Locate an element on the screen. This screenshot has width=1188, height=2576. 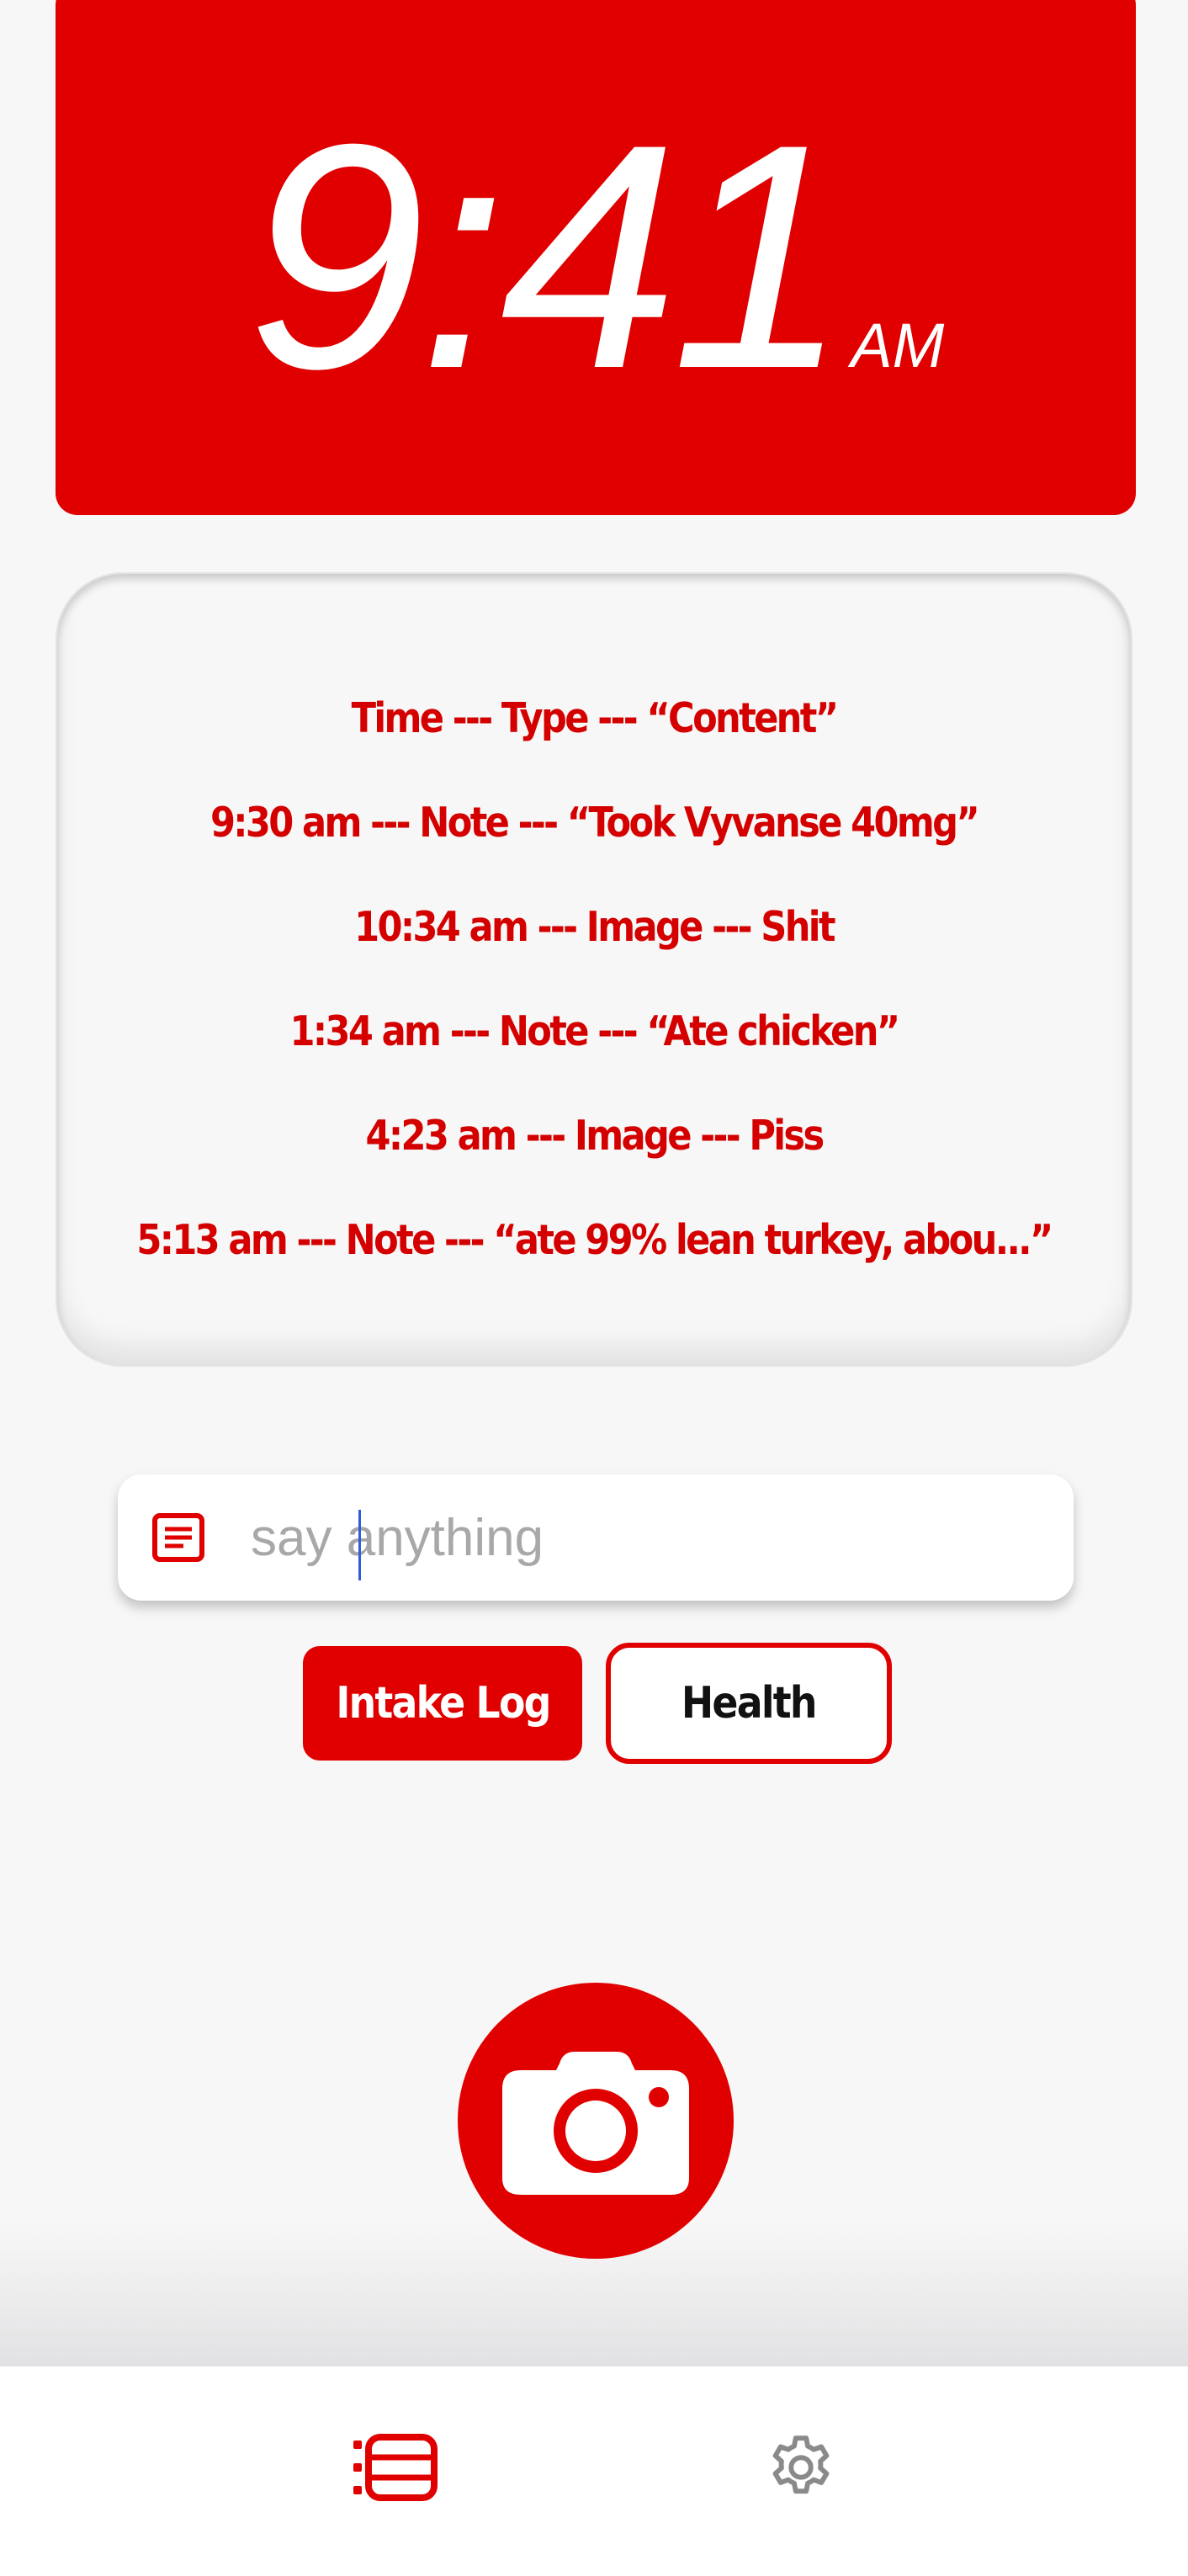
text-caret is located at coordinates (359, 1545).